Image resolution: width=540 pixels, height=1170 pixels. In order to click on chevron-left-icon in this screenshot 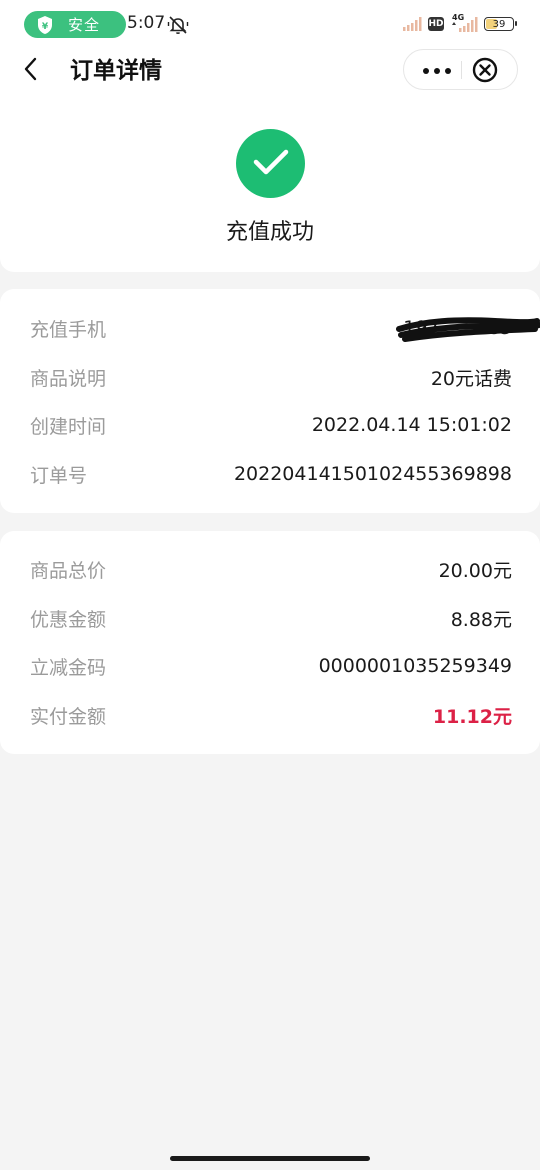, I will do `click(31, 71)`.